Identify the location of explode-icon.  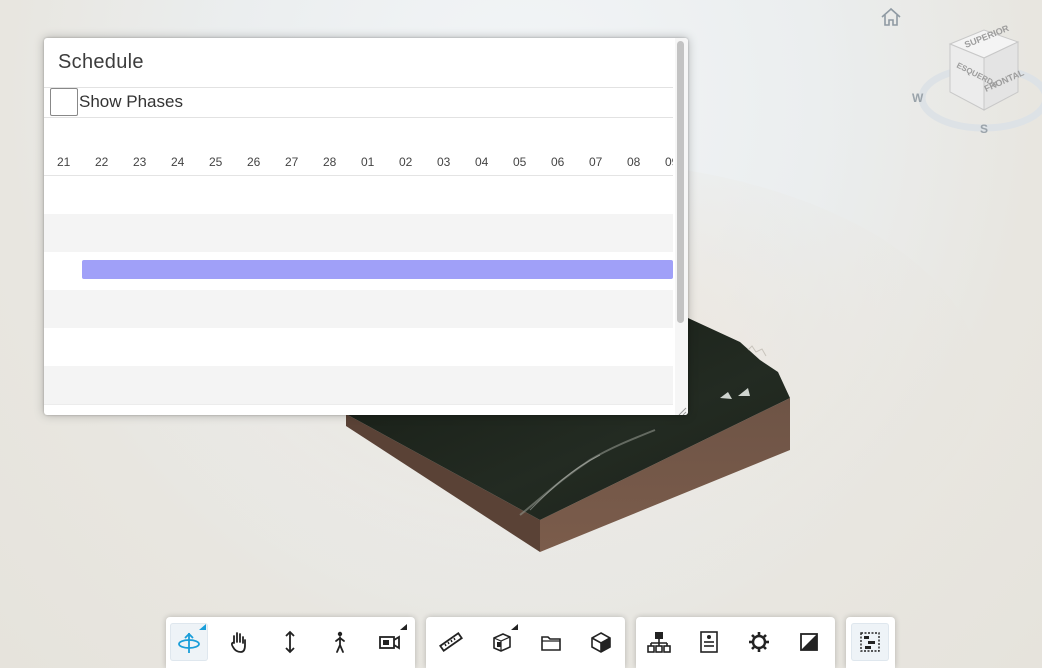
(551, 643).